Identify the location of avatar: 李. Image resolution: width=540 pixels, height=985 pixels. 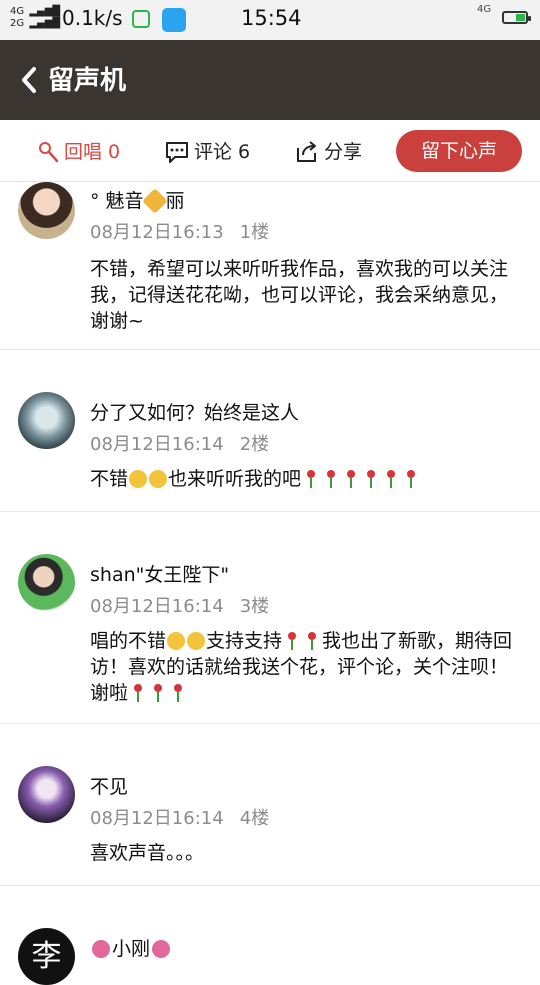
(46, 956).